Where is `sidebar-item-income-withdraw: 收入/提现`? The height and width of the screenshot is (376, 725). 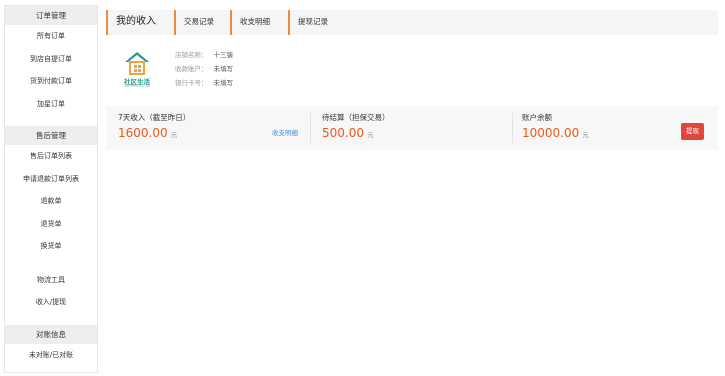 sidebar-item-income-withdraw: 收入/提现 is located at coordinates (51, 302).